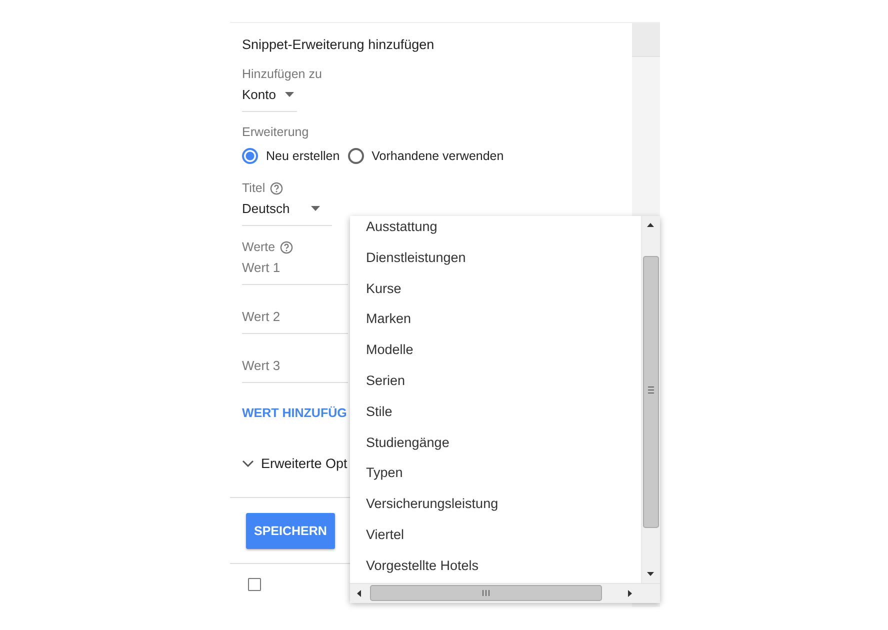  I want to click on row-checkbox, so click(254, 584).